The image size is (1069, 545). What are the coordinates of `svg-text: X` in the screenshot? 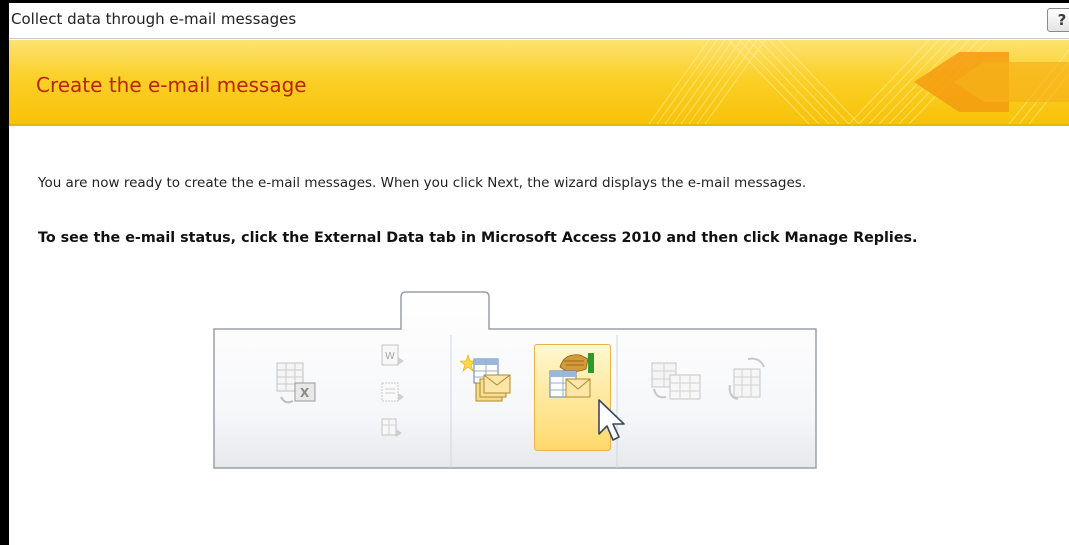 It's located at (305, 393).